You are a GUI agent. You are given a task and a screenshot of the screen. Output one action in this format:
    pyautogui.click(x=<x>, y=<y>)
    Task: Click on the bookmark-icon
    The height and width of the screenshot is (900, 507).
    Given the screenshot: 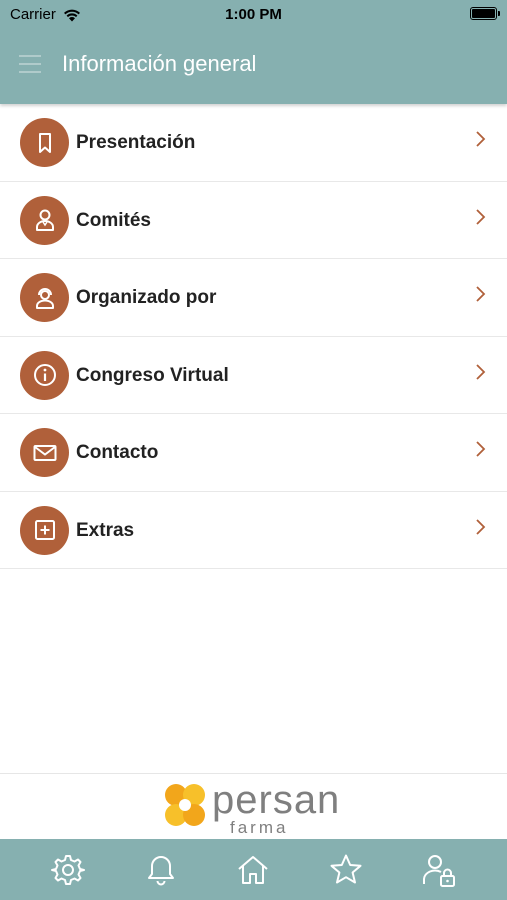 What is the action you would take?
    pyautogui.click(x=44, y=142)
    